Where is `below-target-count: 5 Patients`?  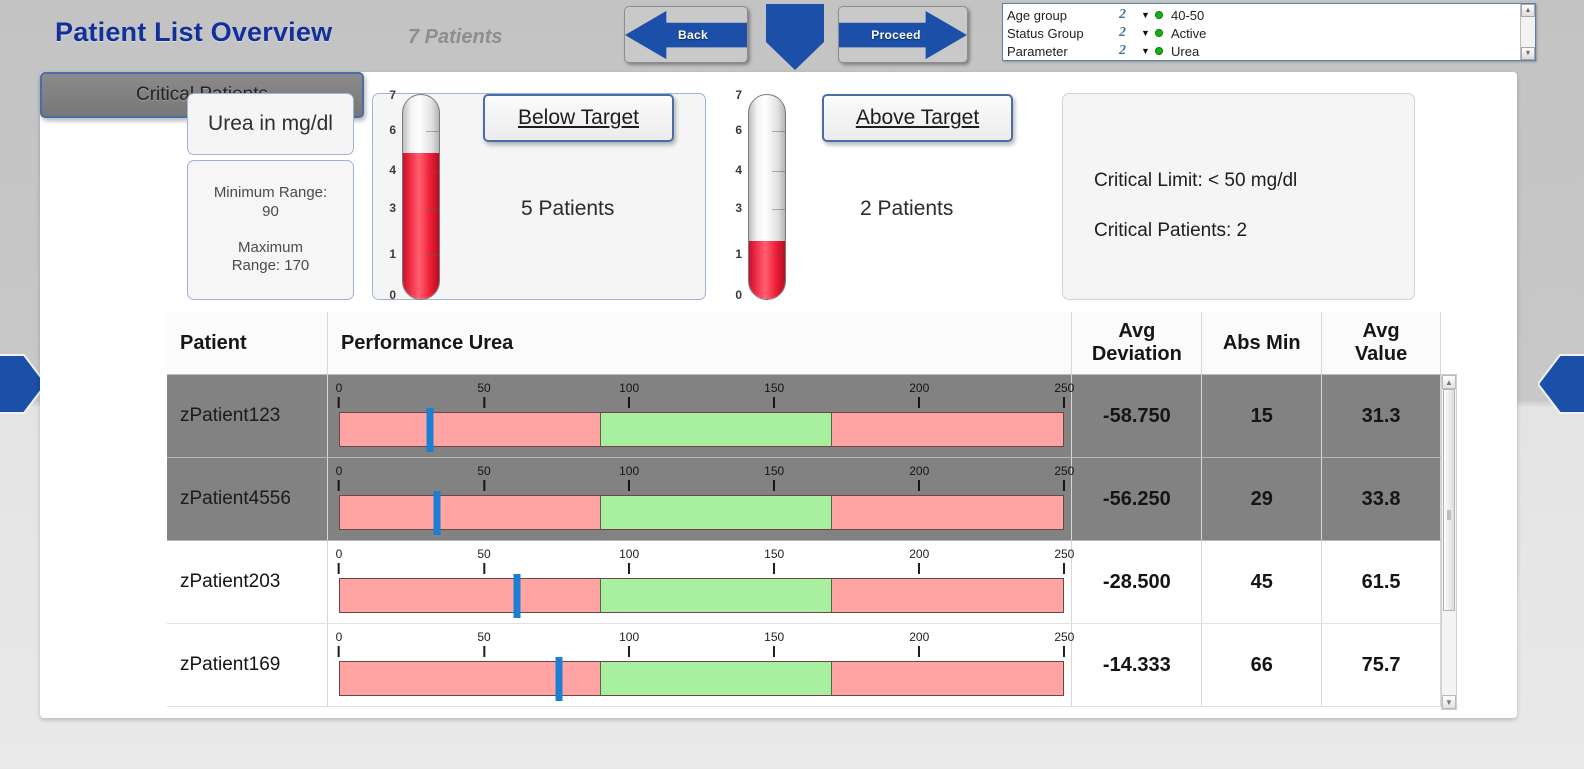 below-target-count: 5 Patients is located at coordinates (568, 208).